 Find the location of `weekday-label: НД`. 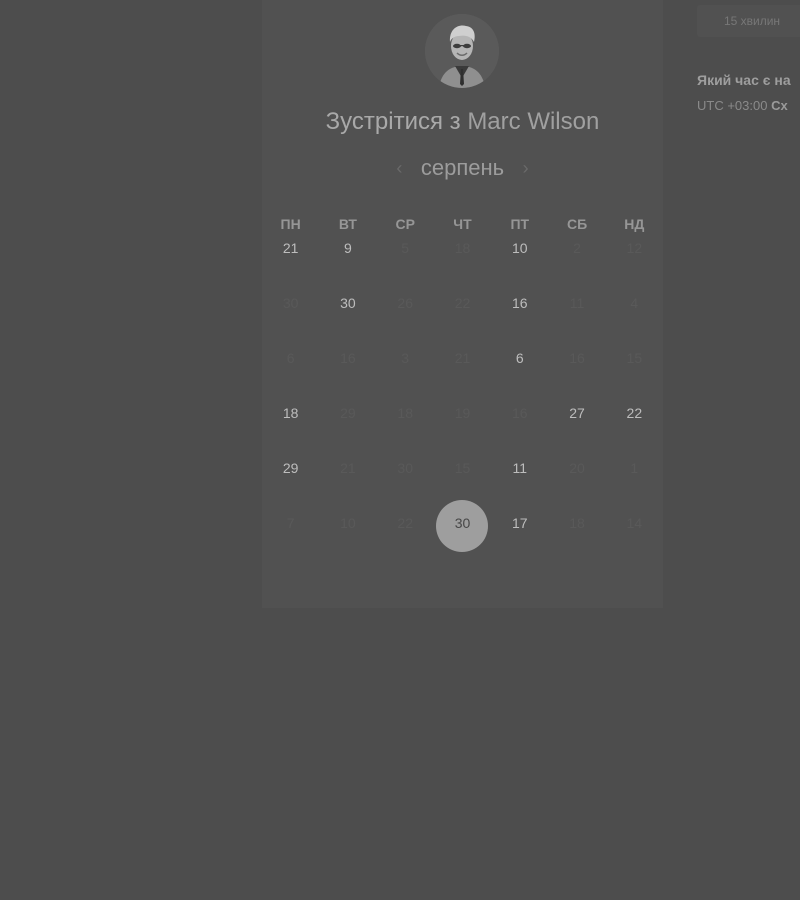

weekday-label: НД is located at coordinates (634, 224).